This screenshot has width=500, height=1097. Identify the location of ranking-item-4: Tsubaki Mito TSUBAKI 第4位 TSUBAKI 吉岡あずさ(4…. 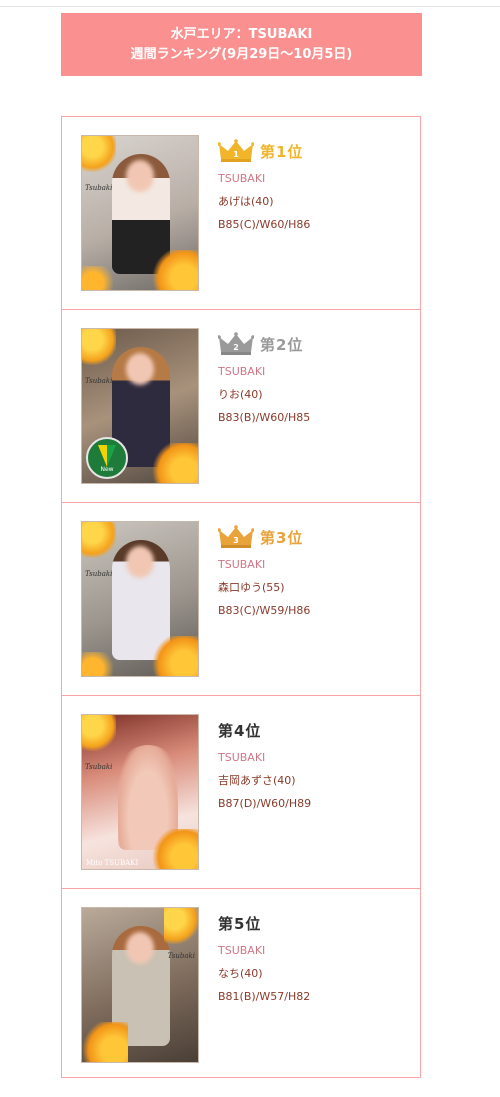
(241, 792).